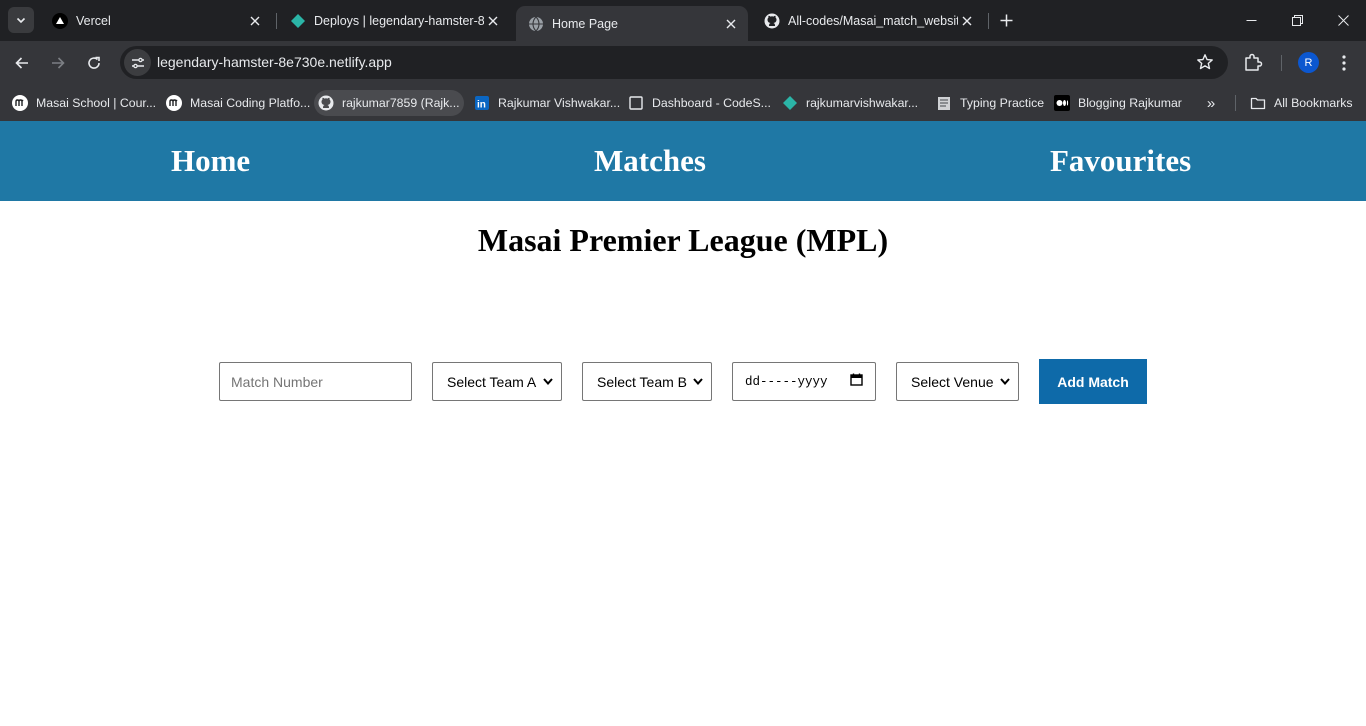  What do you see at coordinates (156, 20) in the screenshot?
I see `tab-vercel: Vercel` at bounding box center [156, 20].